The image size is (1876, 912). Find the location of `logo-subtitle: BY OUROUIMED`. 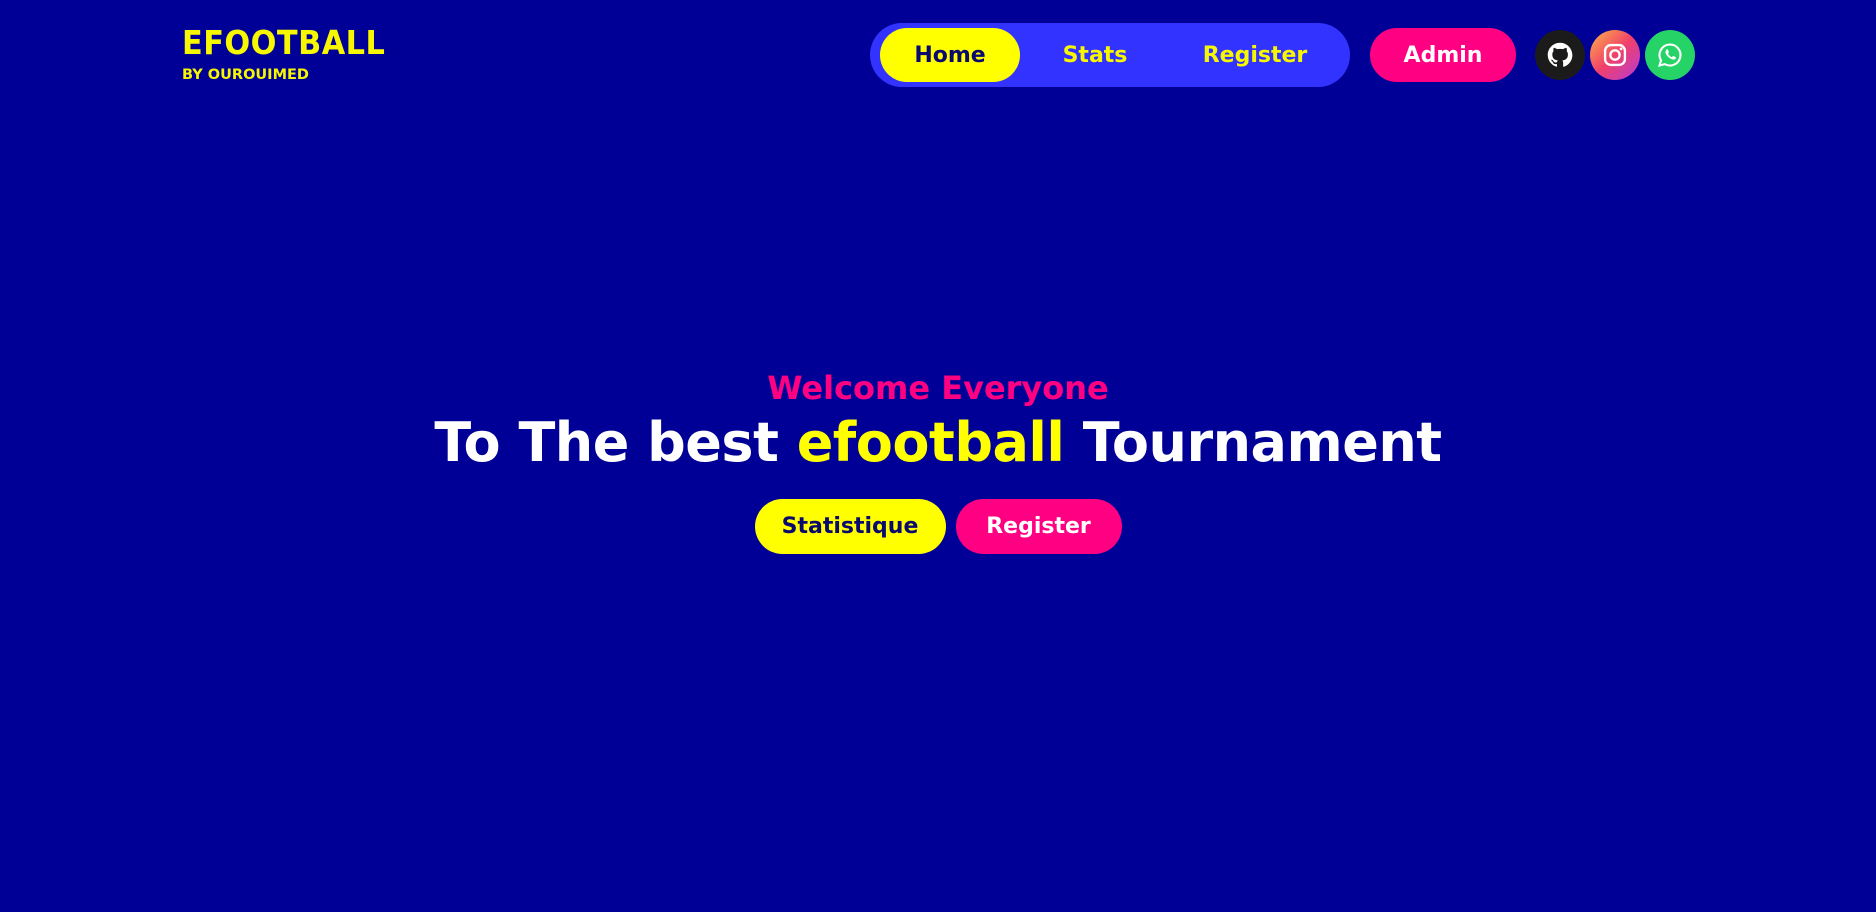

logo-subtitle: BY OUROUIMED is located at coordinates (245, 75).